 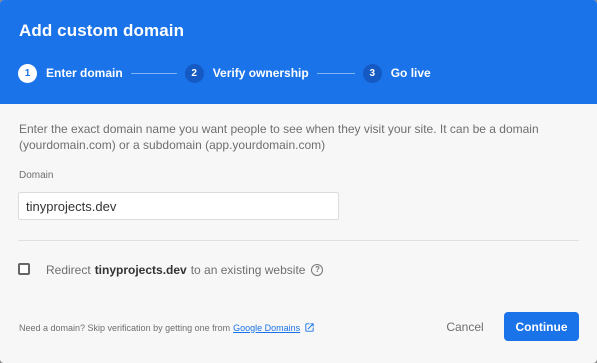 I want to click on redirect-checkbox, so click(x=24, y=269).